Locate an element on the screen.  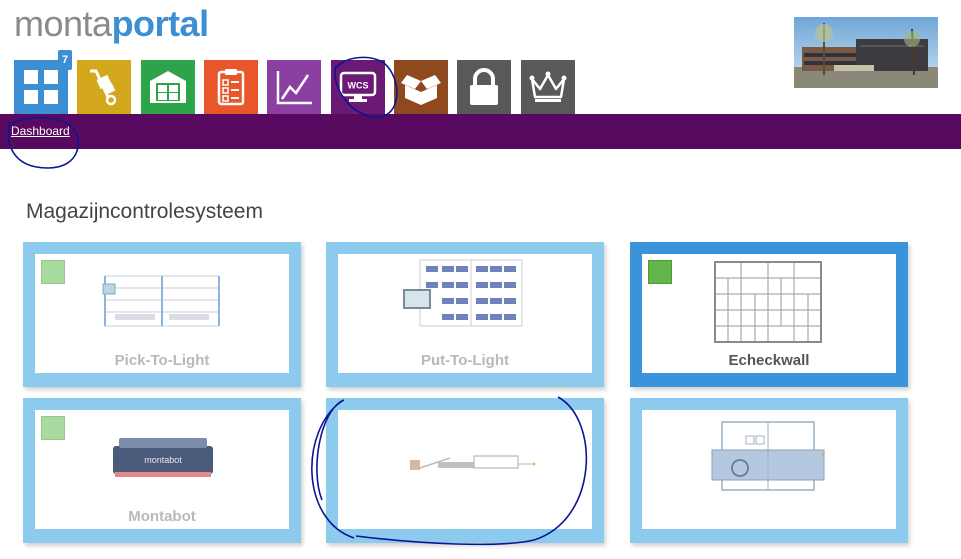
nav-bar is located at coordinates (480, 131).